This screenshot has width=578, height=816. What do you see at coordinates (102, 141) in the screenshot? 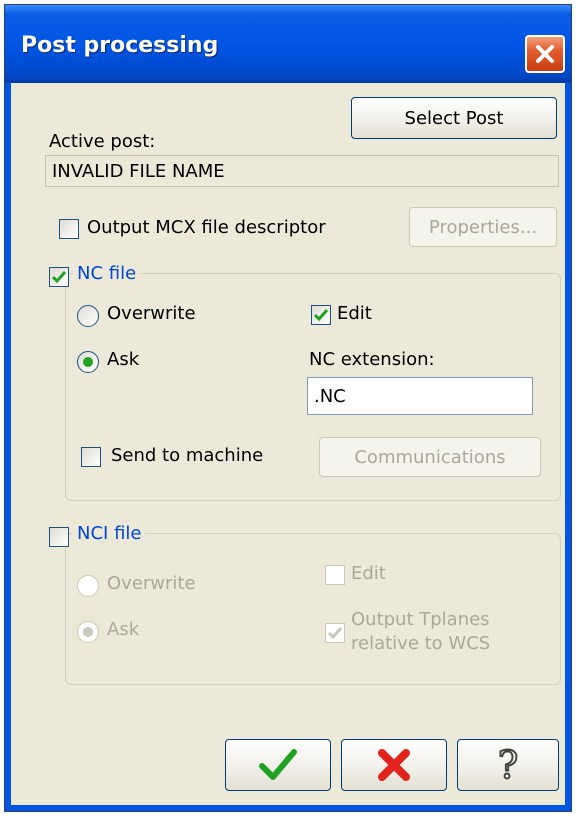
I see `active-post-label: Active post:` at bounding box center [102, 141].